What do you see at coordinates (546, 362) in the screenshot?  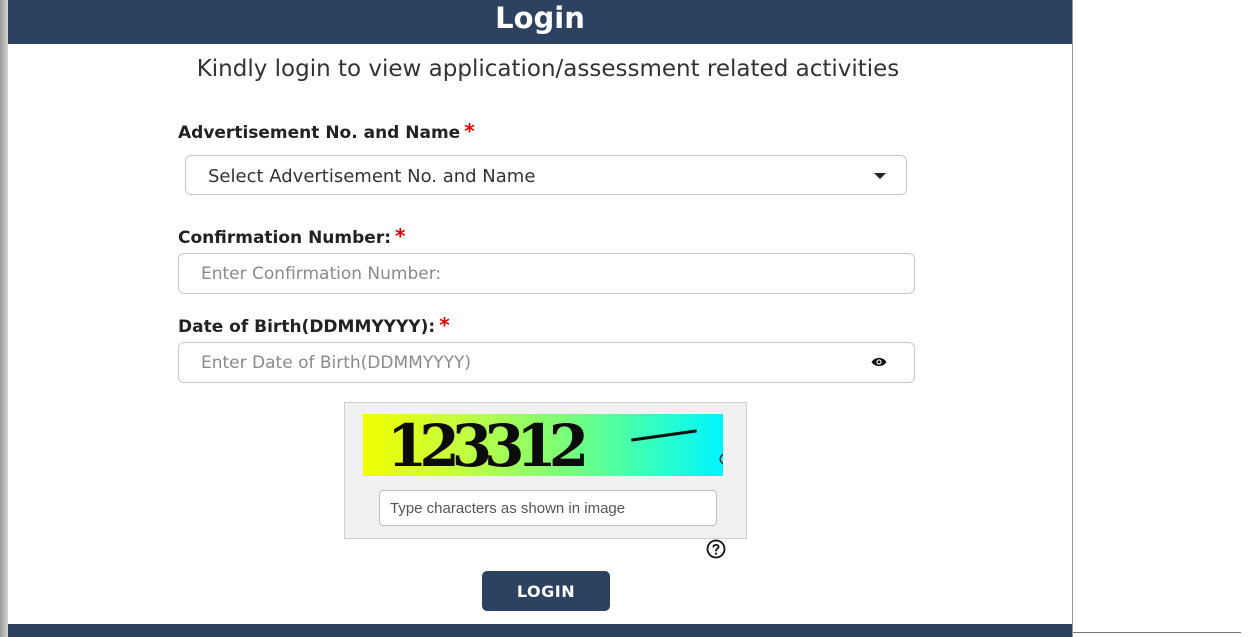 I see `date-of-birth-input` at bounding box center [546, 362].